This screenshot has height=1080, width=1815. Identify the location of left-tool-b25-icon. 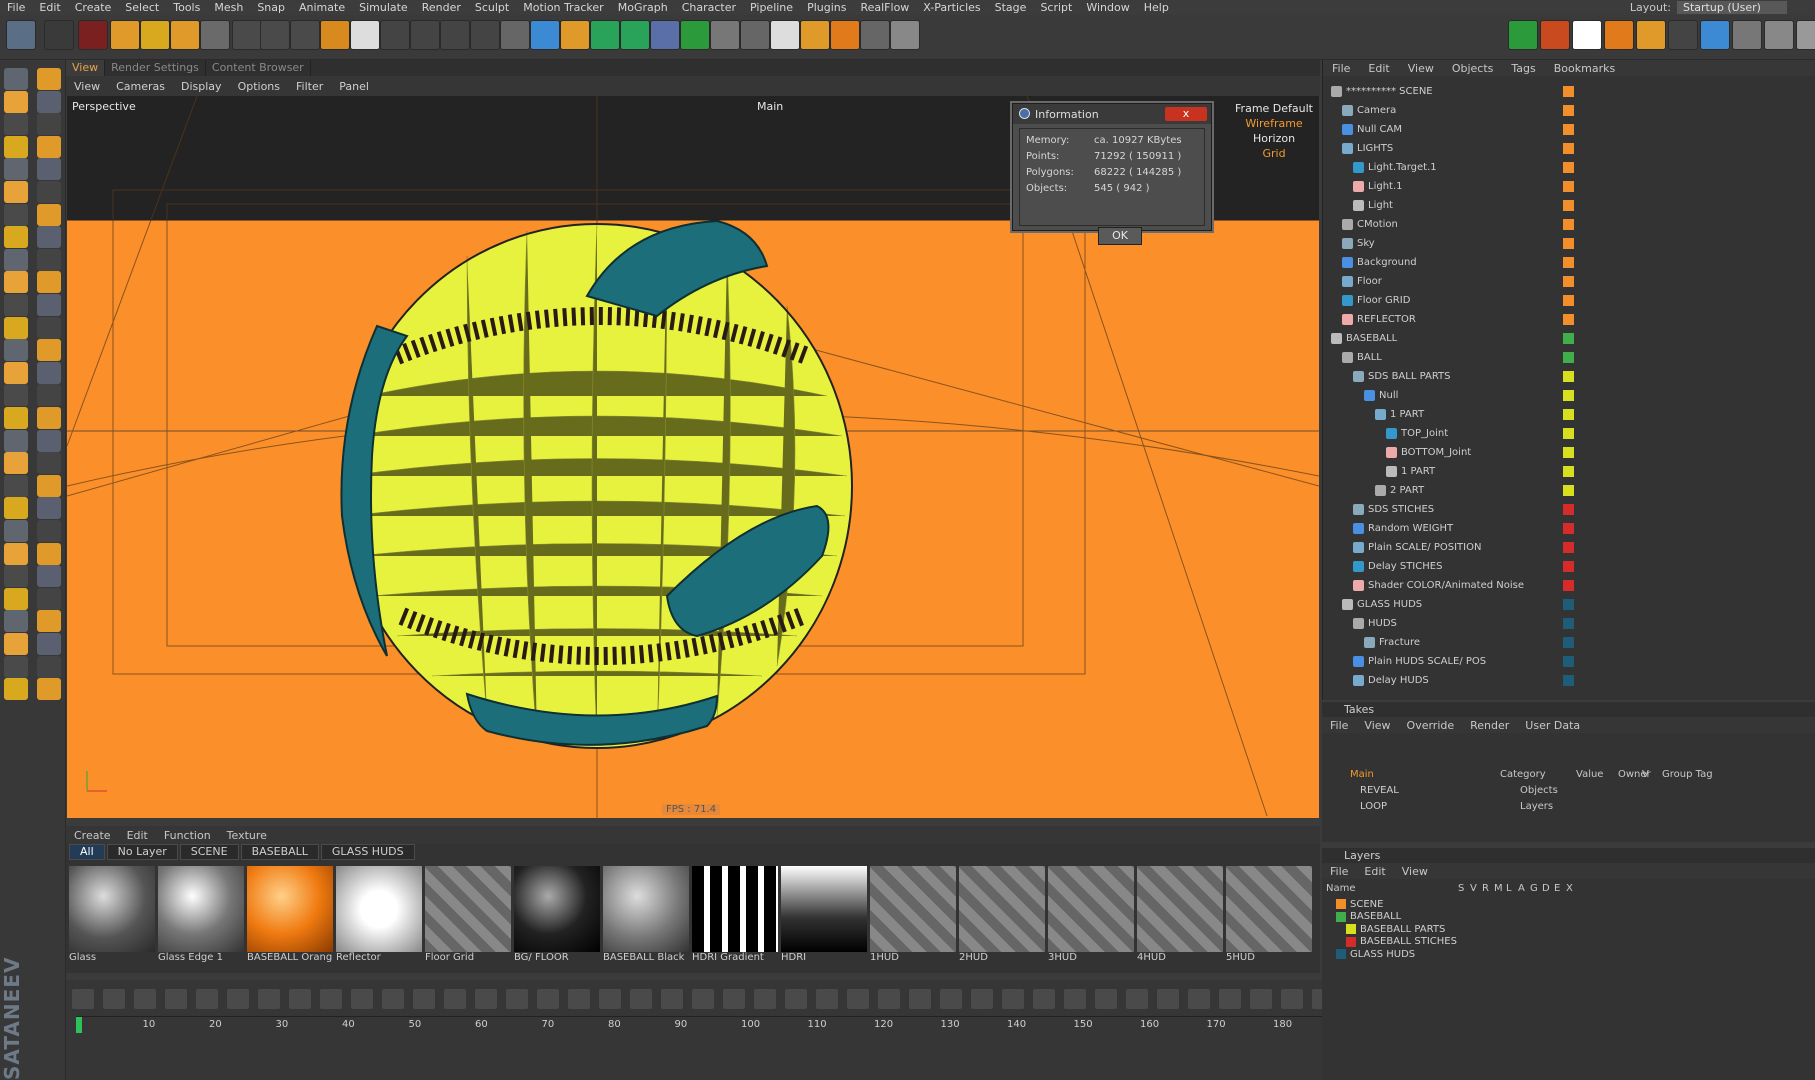
(49, 621).